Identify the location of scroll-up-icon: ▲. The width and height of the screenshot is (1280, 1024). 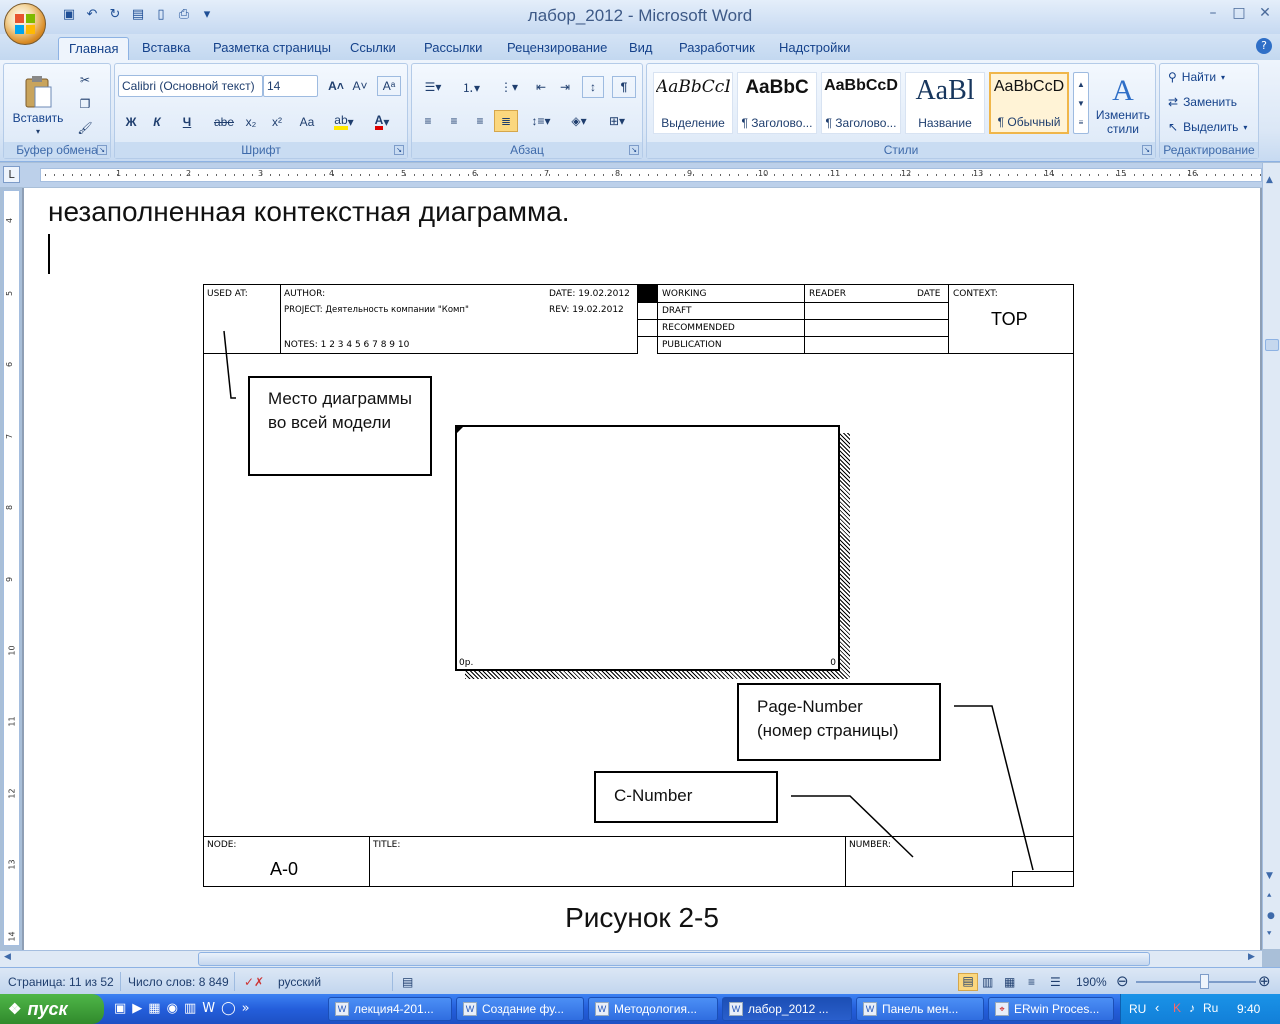
(1269, 180).